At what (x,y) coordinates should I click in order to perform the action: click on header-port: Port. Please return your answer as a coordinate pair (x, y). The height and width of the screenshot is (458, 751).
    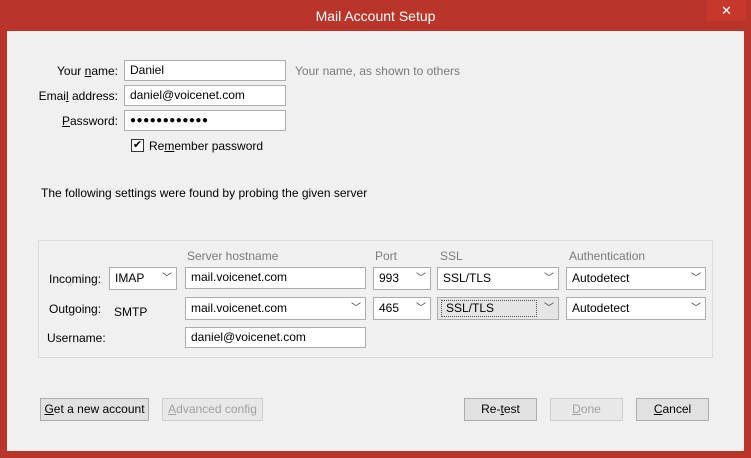
    Looking at the image, I should click on (386, 256).